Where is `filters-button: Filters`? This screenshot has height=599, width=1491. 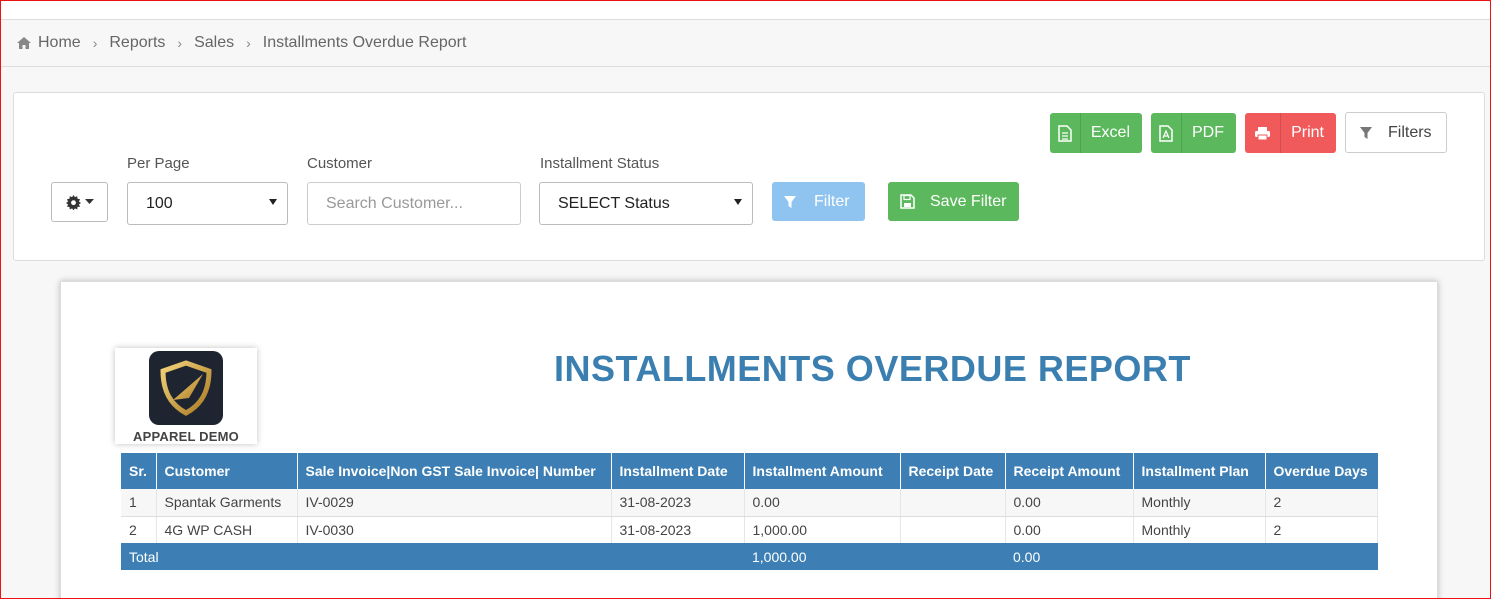
filters-button: Filters is located at coordinates (1396, 132).